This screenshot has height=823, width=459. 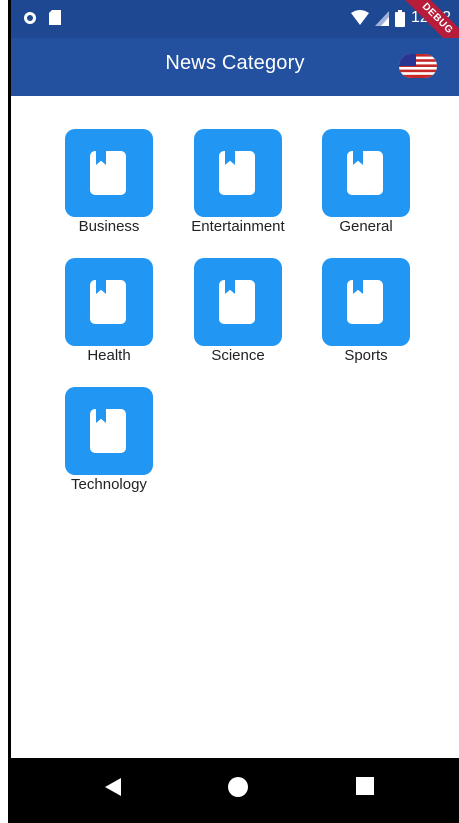 I want to click on category-tile-general: General, so click(x=366, y=182).